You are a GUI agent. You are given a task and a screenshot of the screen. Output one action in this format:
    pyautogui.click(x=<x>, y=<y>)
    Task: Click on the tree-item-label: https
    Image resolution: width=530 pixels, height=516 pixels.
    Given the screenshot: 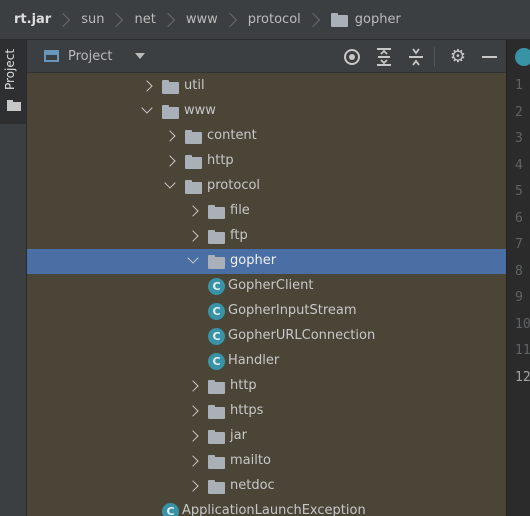 What is the action you would take?
    pyautogui.click(x=247, y=410)
    